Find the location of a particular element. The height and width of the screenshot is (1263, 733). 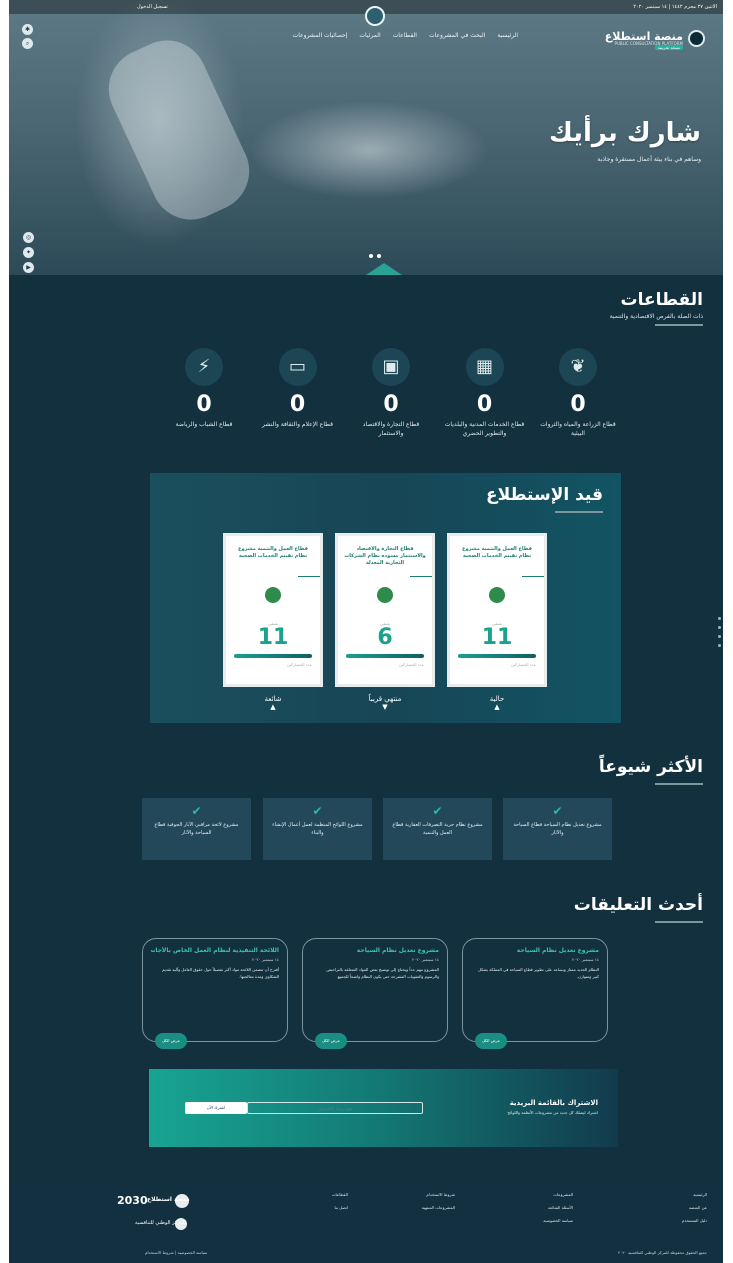

footer-legal-links: سياسة الخصوصية | شروط الاستخدام is located at coordinates (176, 1252).